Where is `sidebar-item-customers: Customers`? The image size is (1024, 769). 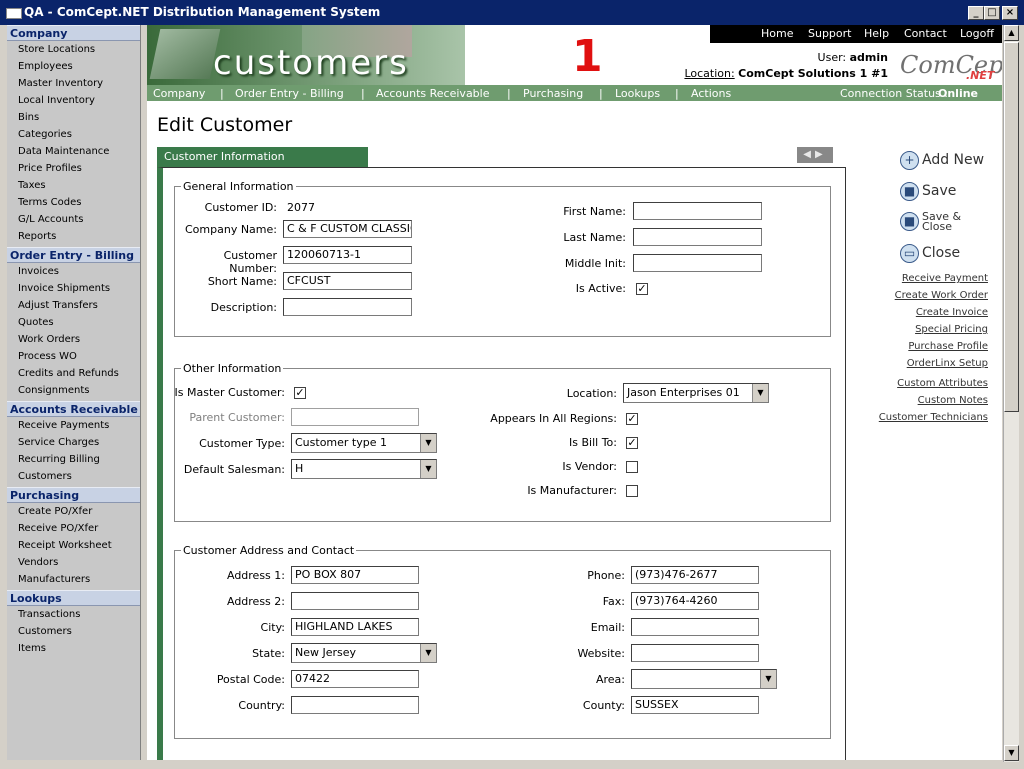
sidebar-item-customers: Customers is located at coordinates (73, 476).